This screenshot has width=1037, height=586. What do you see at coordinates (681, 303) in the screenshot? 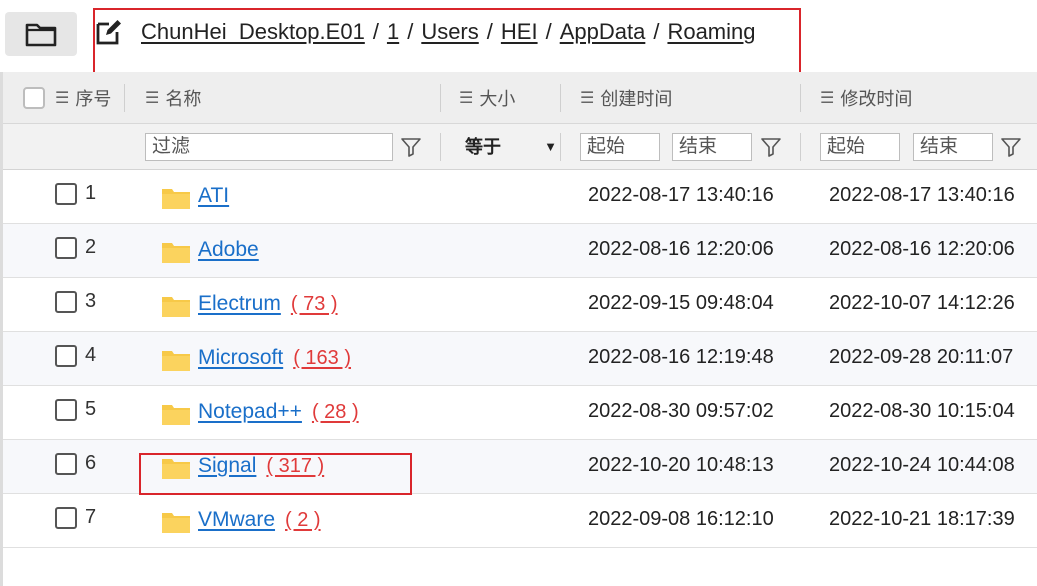
I see `created-time: 2022-09-15 09:48:04` at bounding box center [681, 303].